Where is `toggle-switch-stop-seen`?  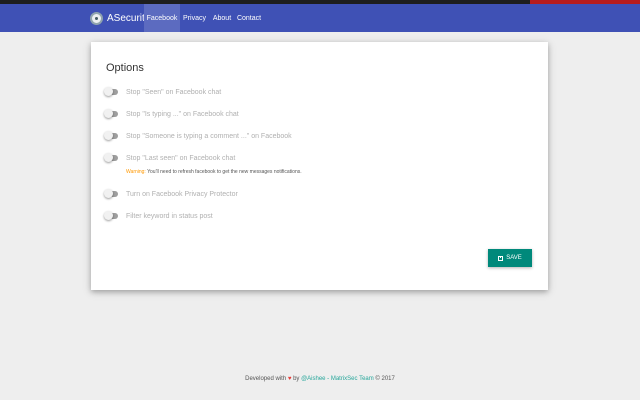
toggle-switch-stop-seen is located at coordinates (111, 91).